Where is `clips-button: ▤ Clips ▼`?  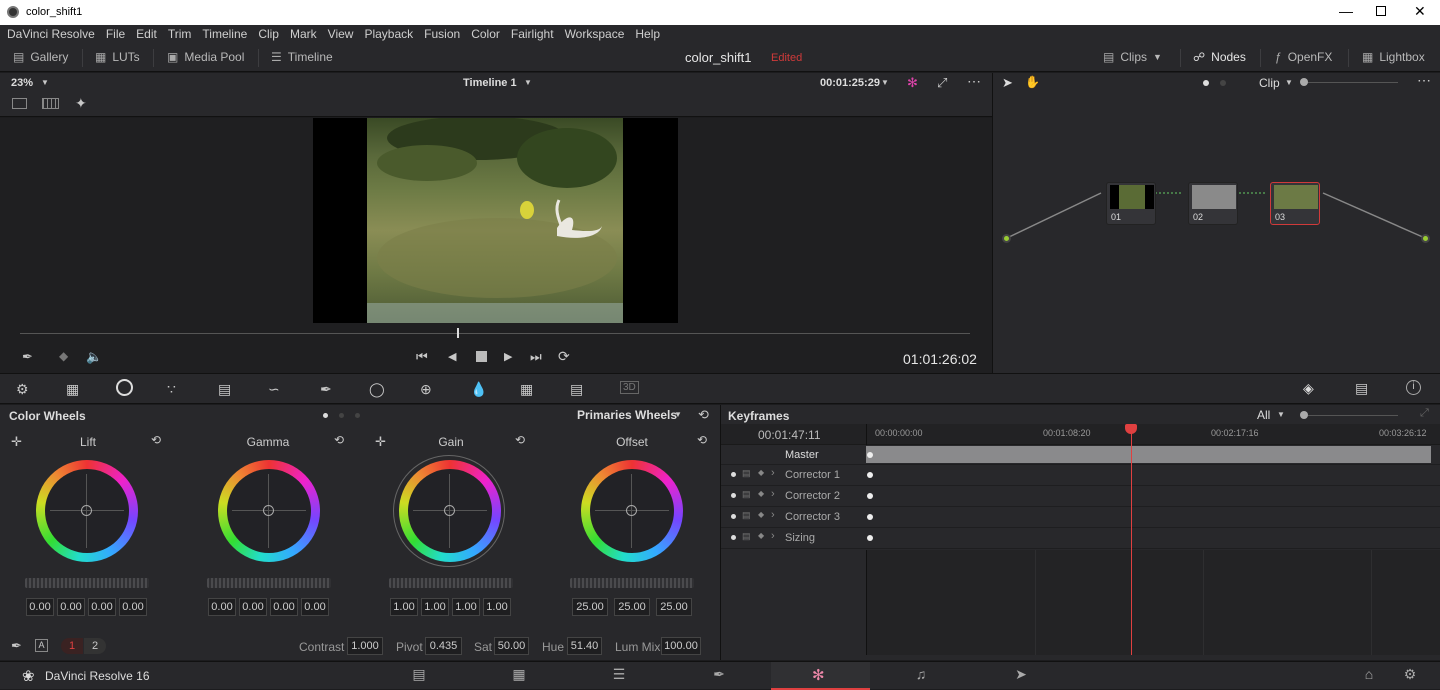
clips-button: ▤ Clips ▼ is located at coordinates (1132, 57).